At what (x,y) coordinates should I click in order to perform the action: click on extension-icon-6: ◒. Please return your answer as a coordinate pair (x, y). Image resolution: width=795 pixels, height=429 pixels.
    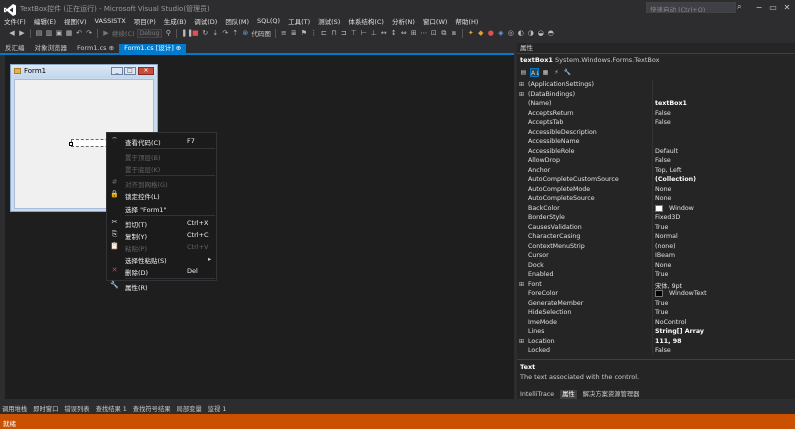
    Looking at the image, I should click on (541, 33).